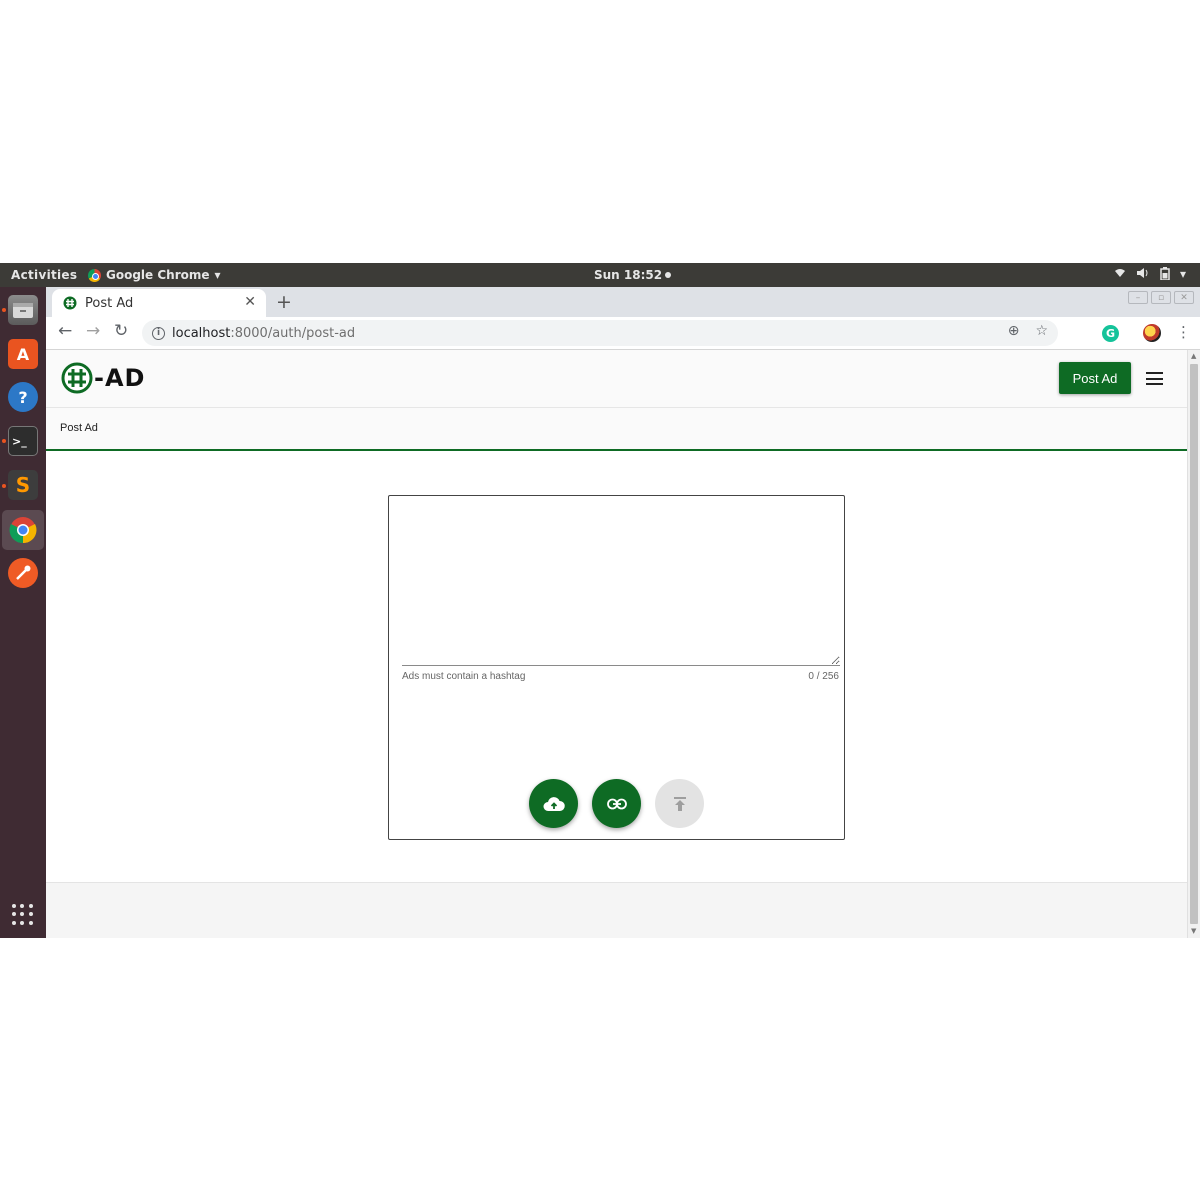 The image size is (1200, 1200). I want to click on app-menu: Google Chrome ▾, so click(154, 275).